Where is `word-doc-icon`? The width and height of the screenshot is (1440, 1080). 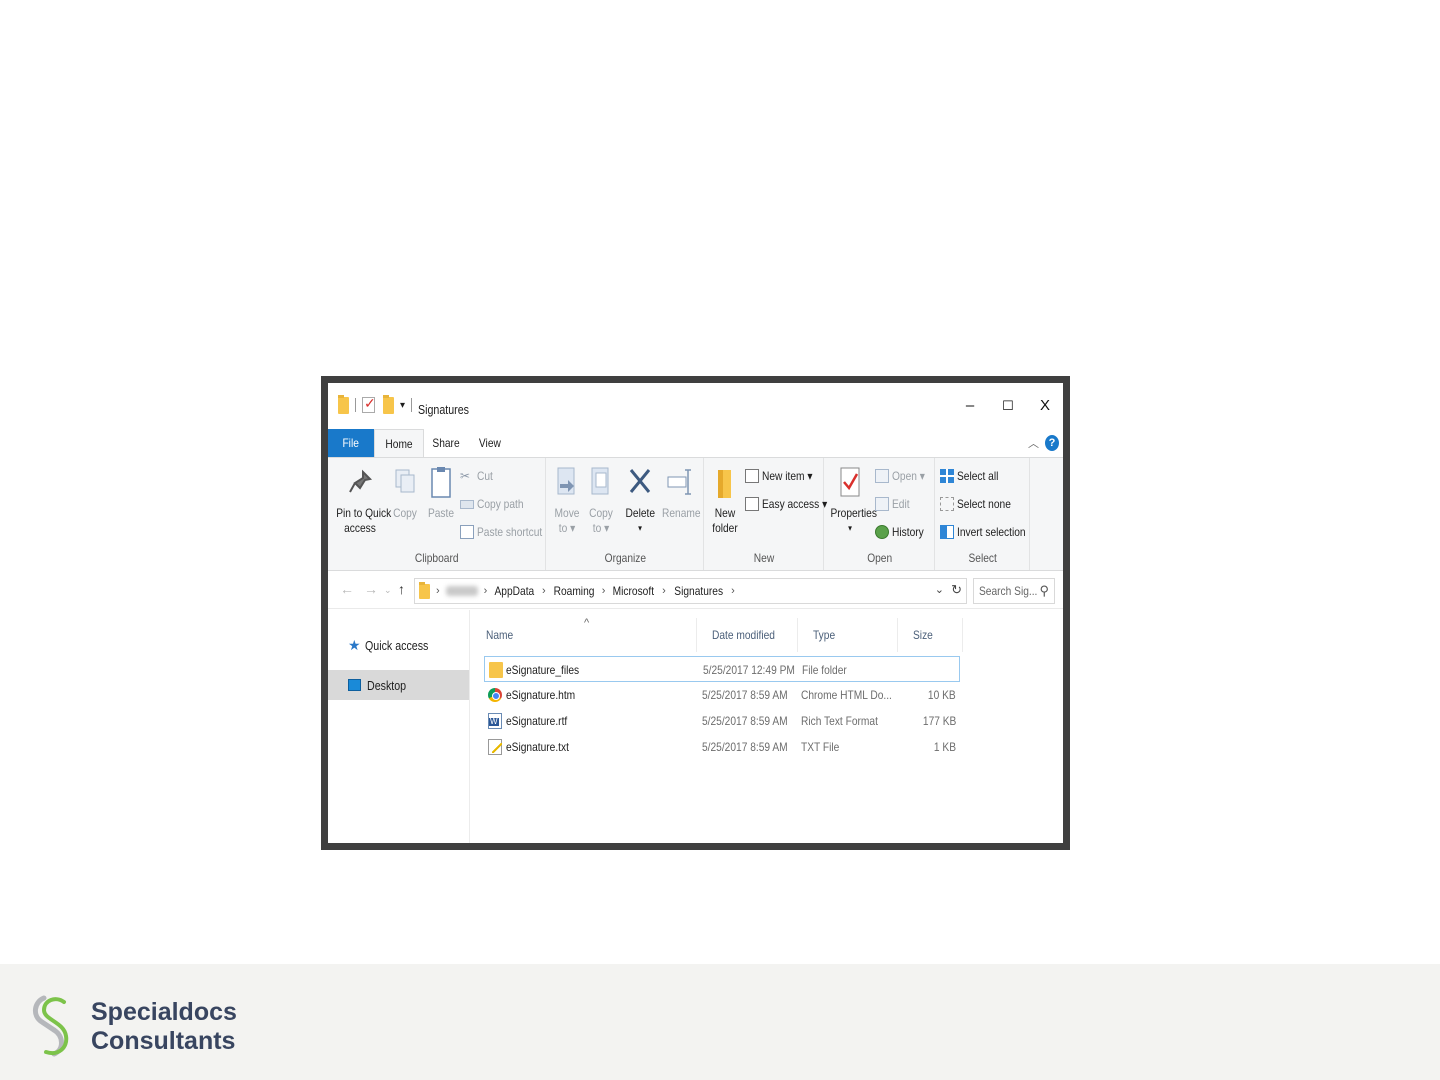 word-doc-icon is located at coordinates (495, 721).